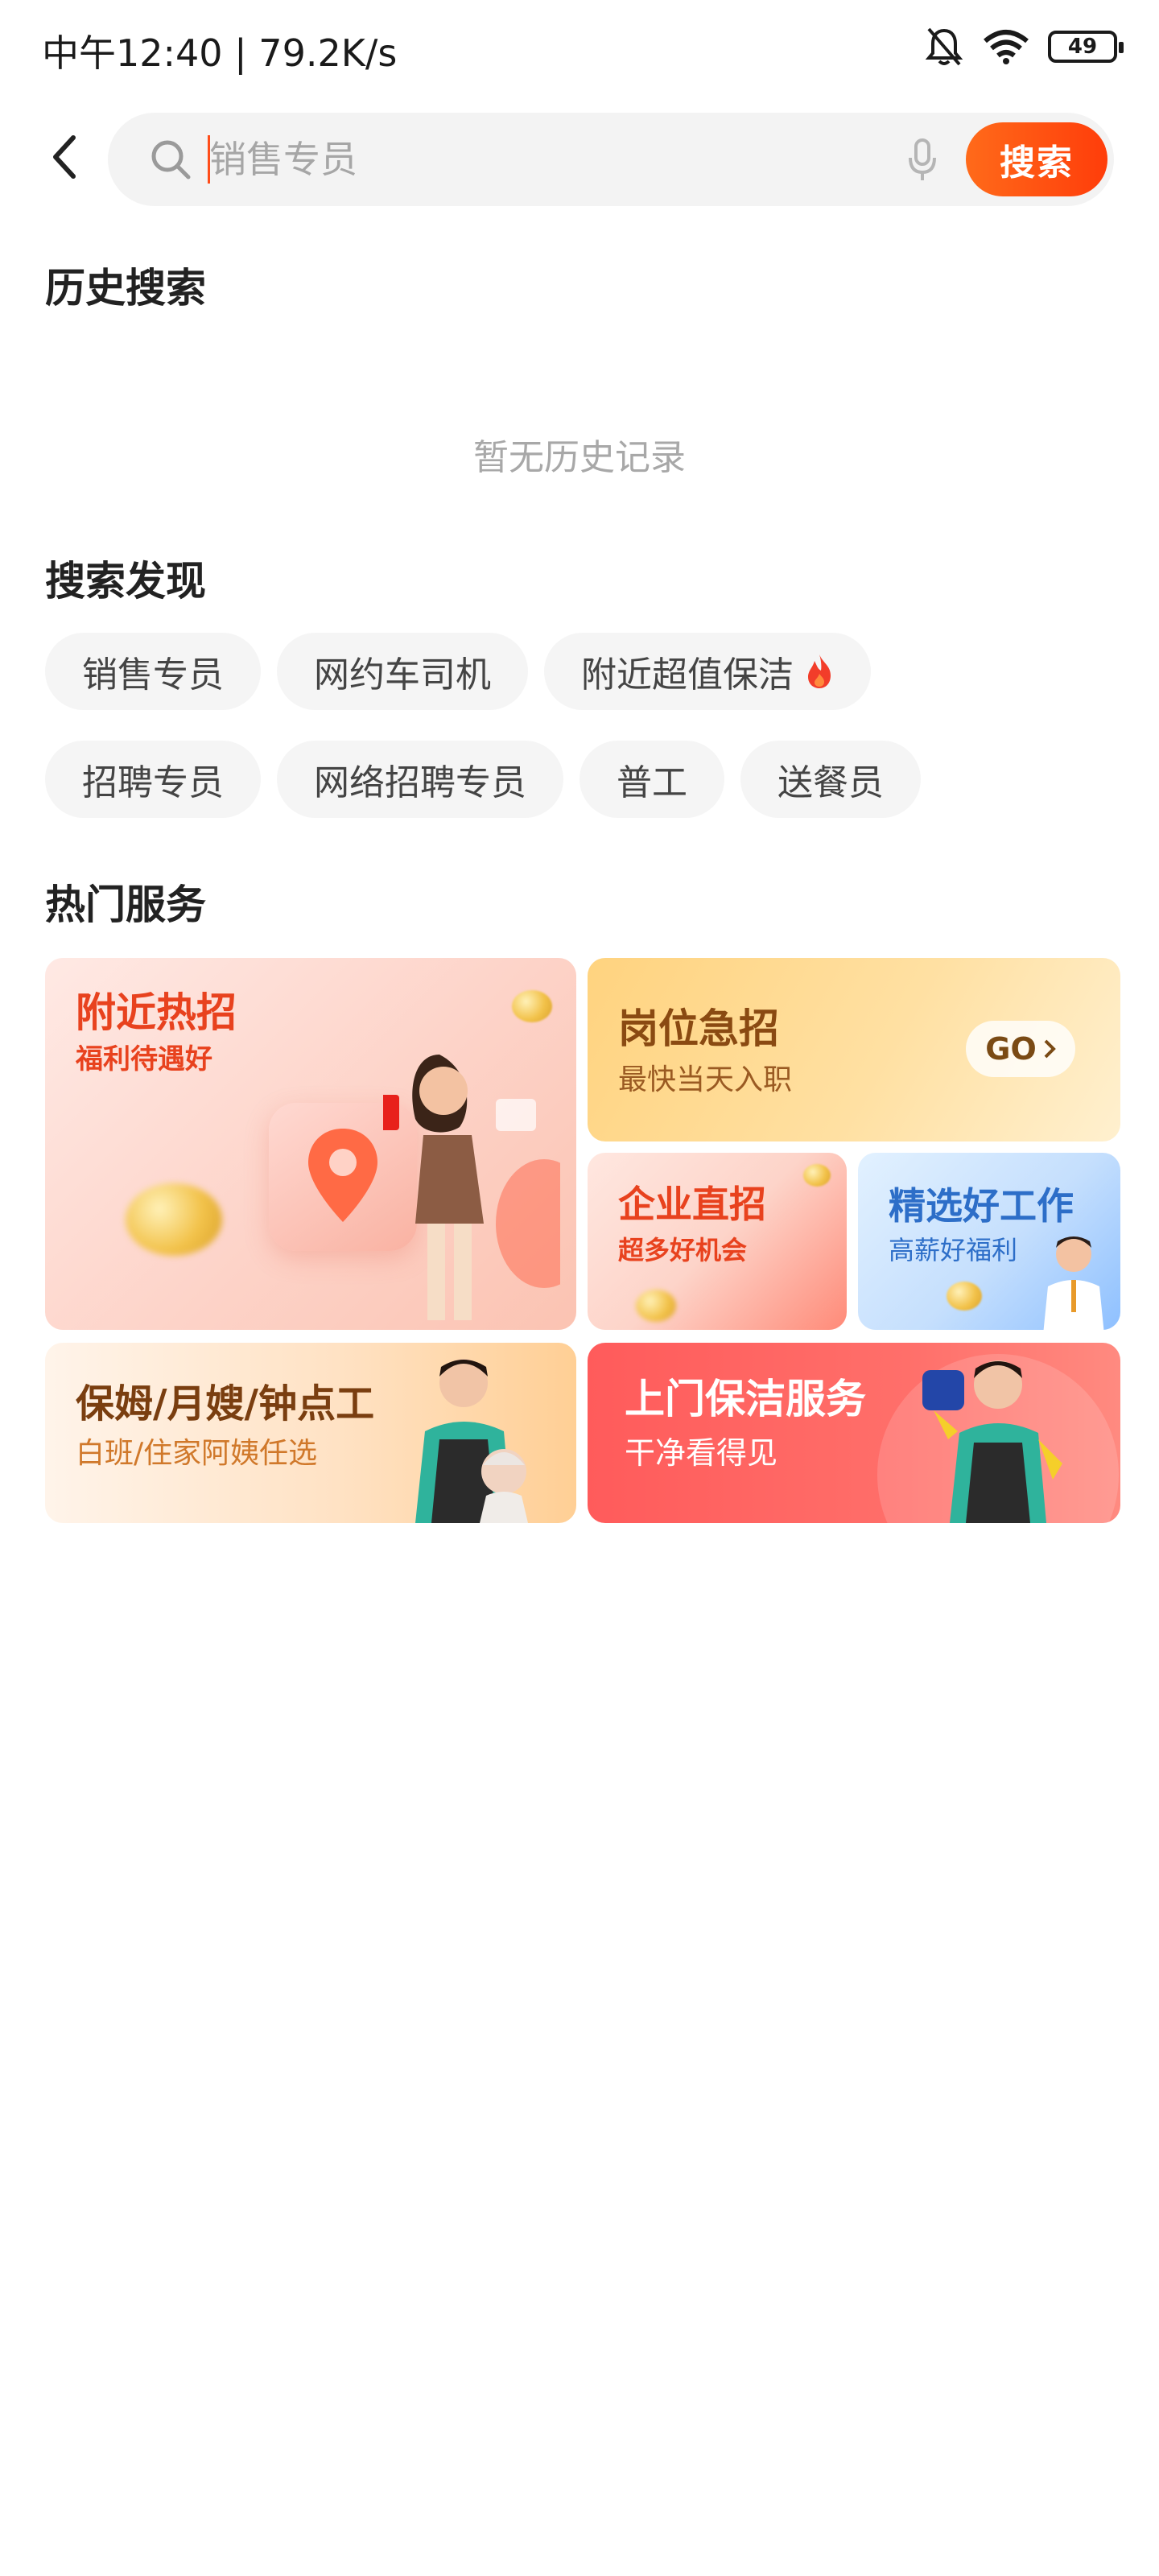 This screenshot has height=2576, width=1159. I want to click on home-cleaning-card: 上门保洁服务 干净看得见, so click(854, 1433).